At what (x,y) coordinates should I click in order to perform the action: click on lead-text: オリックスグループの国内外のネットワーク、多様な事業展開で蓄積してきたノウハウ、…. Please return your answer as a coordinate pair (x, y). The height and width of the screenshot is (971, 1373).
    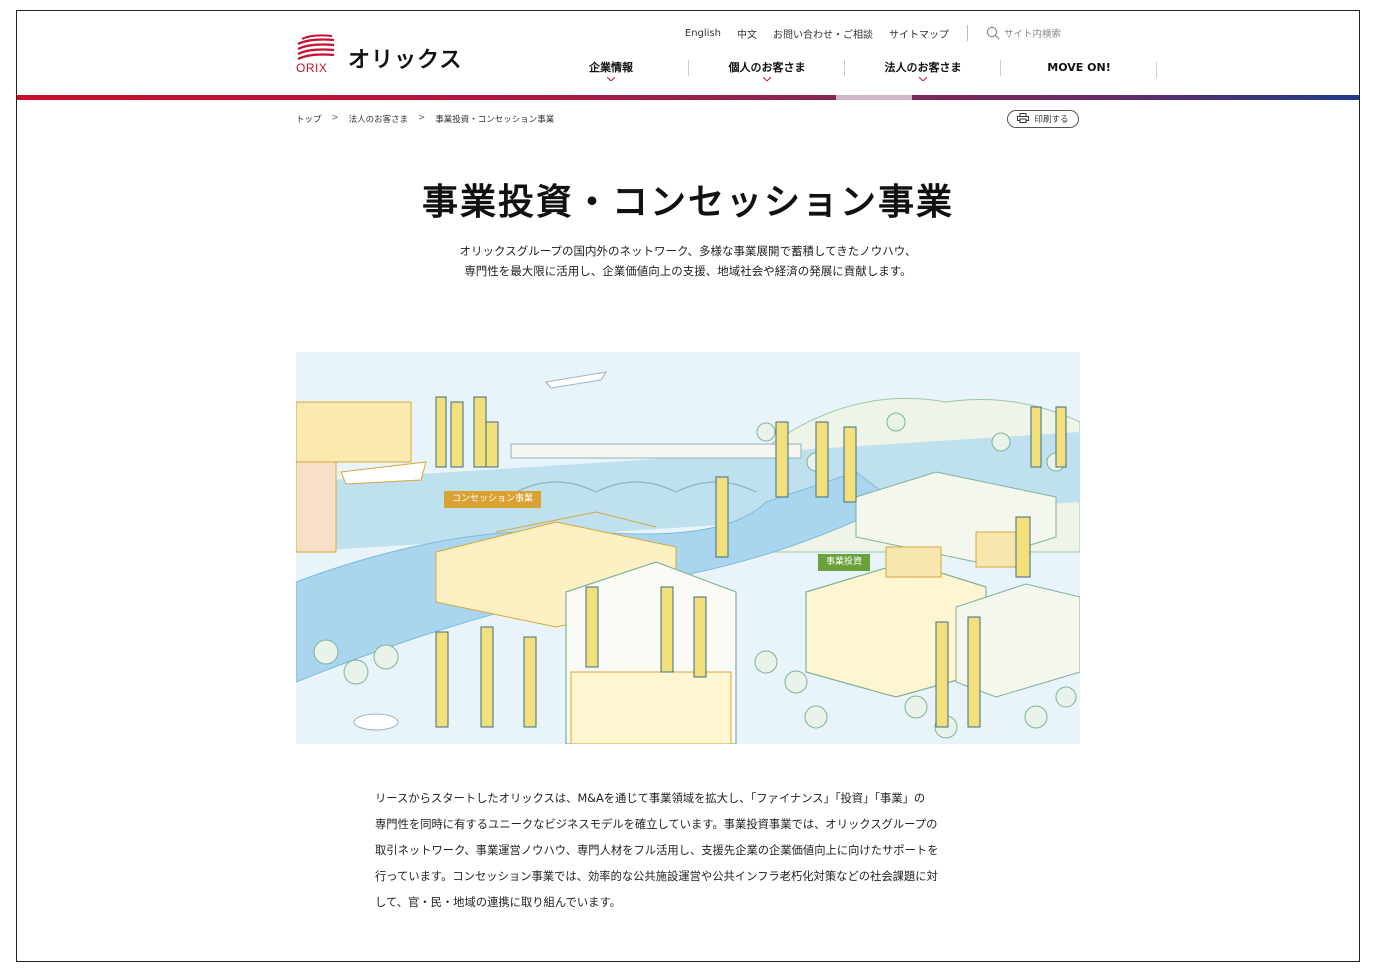
    Looking at the image, I should click on (688, 261).